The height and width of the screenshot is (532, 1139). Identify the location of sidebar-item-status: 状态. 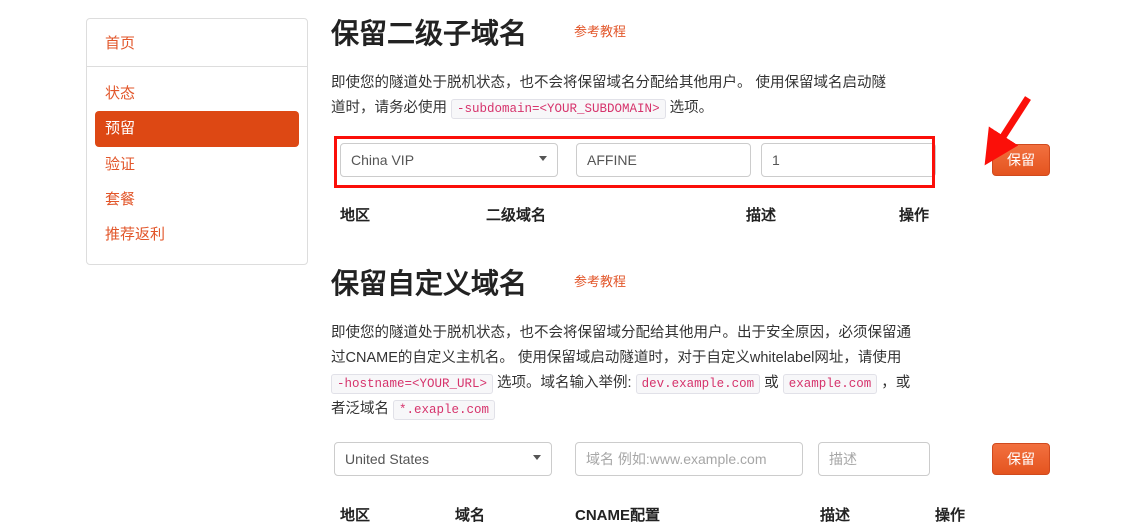
(197, 93).